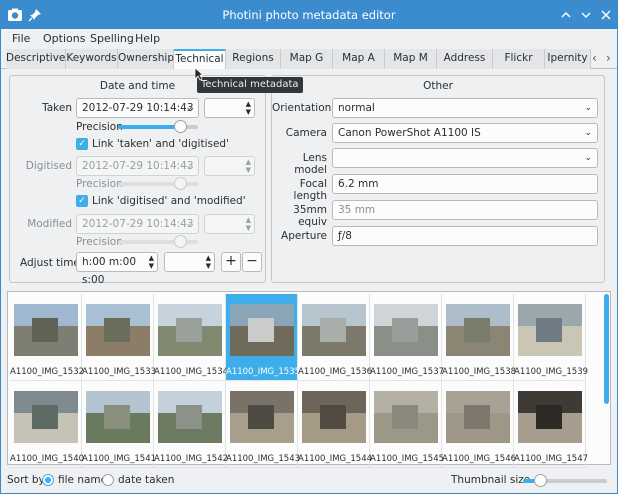 The image size is (618, 494). Describe the element at coordinates (606, 15) in the screenshot. I see `close-icon` at that location.